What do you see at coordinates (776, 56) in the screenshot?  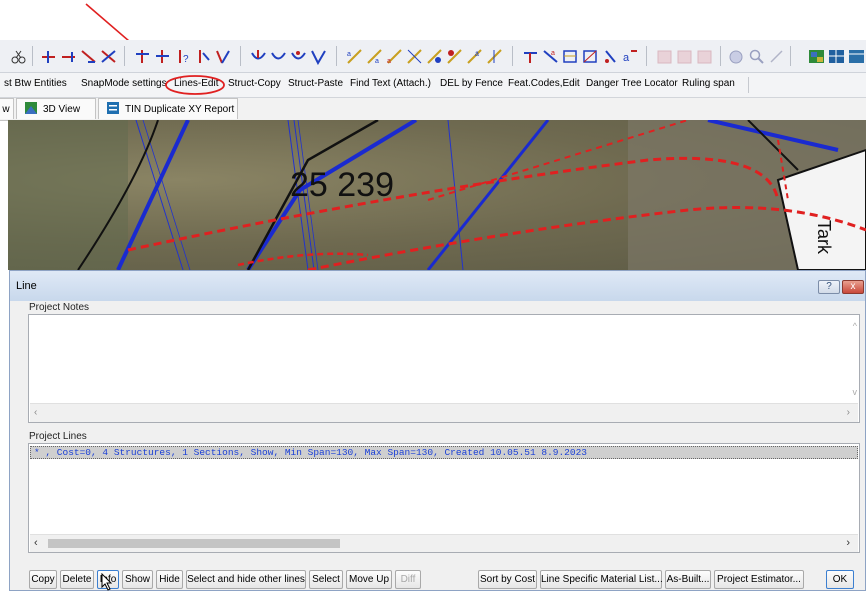 I see `pin-icon` at bounding box center [776, 56].